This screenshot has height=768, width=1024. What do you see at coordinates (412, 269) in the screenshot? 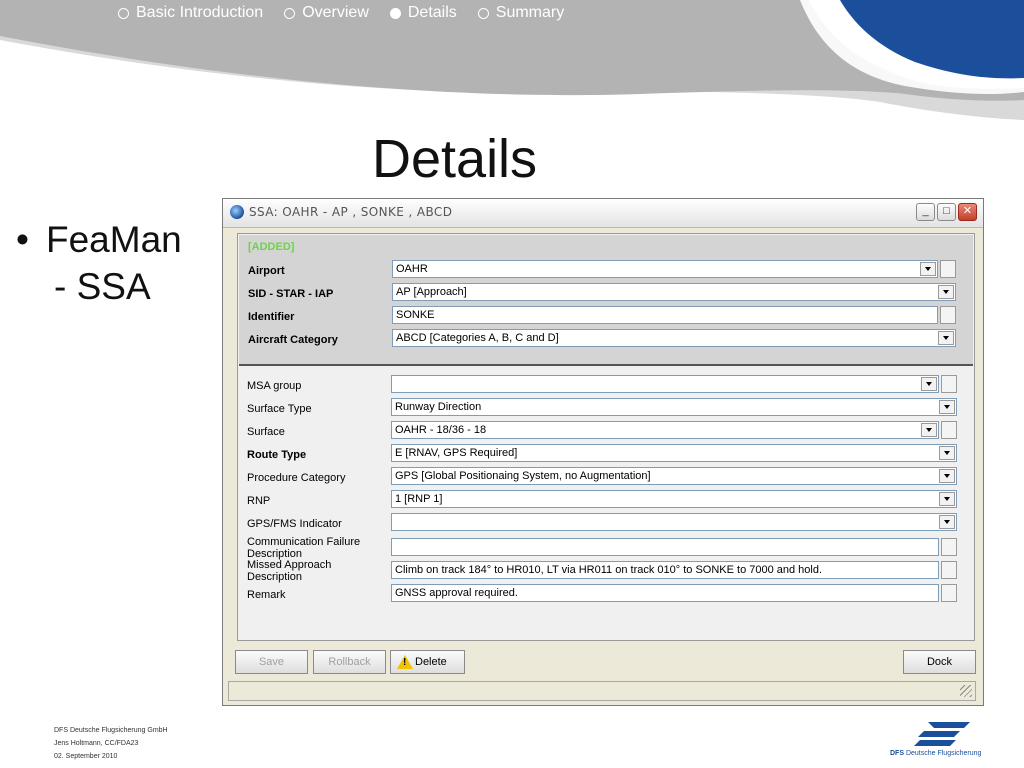
I see `airport-value: OAHR` at bounding box center [412, 269].